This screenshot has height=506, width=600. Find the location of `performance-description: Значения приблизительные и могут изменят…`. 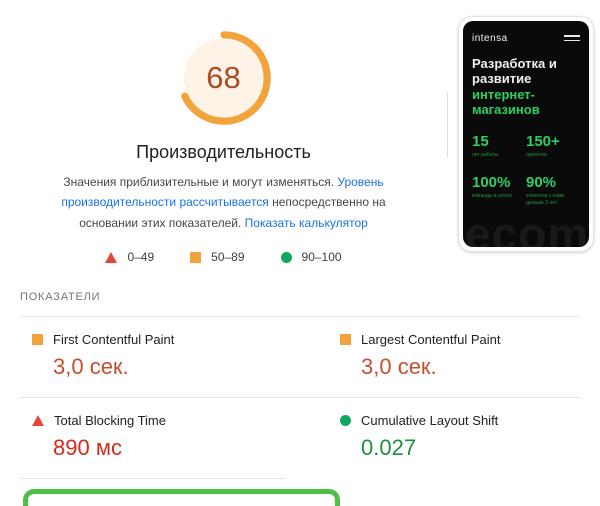

performance-description: Значения приблизительные и могут изменят… is located at coordinates (224, 202).